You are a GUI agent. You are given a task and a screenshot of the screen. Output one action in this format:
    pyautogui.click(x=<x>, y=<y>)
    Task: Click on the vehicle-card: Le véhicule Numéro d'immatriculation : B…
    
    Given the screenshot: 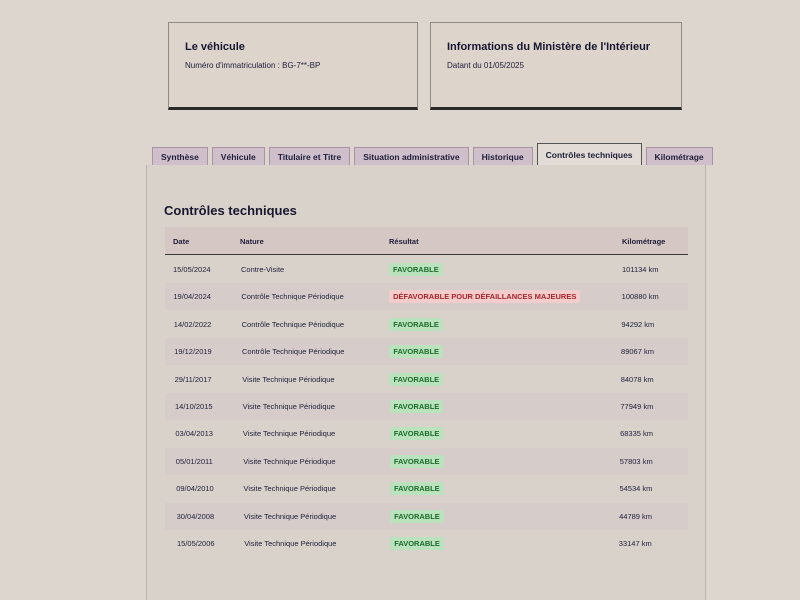 What is the action you would take?
    pyautogui.click(x=293, y=66)
    